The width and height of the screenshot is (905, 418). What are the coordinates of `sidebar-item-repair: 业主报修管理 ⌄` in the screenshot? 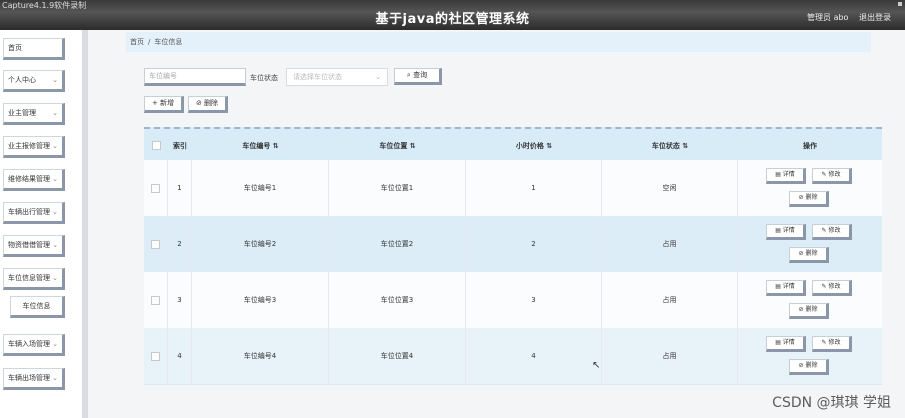 It's located at (34, 147).